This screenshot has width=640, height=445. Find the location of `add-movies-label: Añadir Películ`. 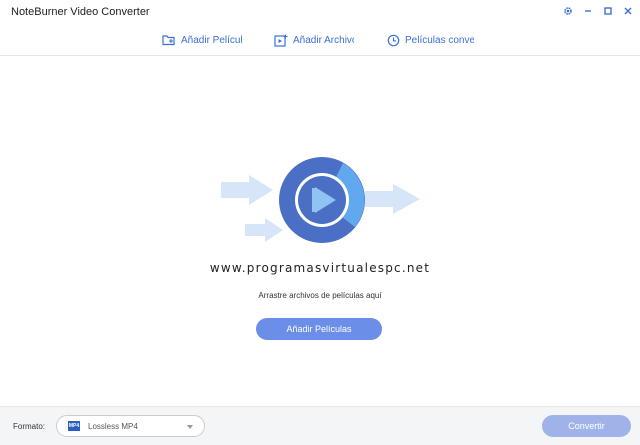

add-movies-label: Añadir Películ is located at coordinates (211, 40).